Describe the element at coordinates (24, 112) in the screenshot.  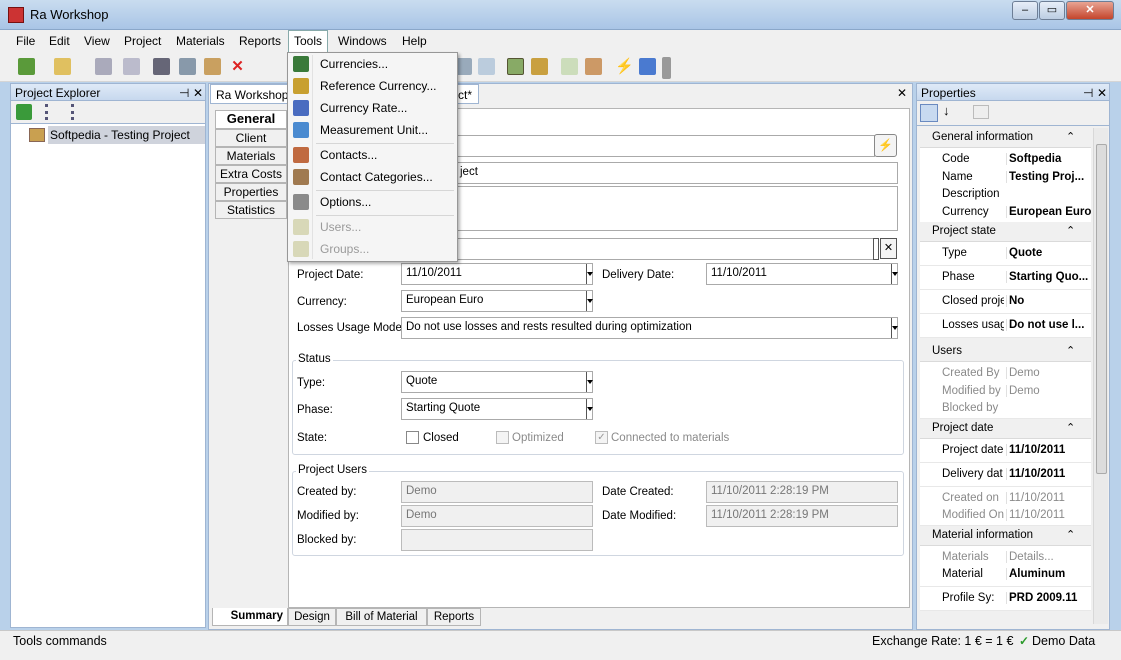
I see `refresh-icon` at that location.